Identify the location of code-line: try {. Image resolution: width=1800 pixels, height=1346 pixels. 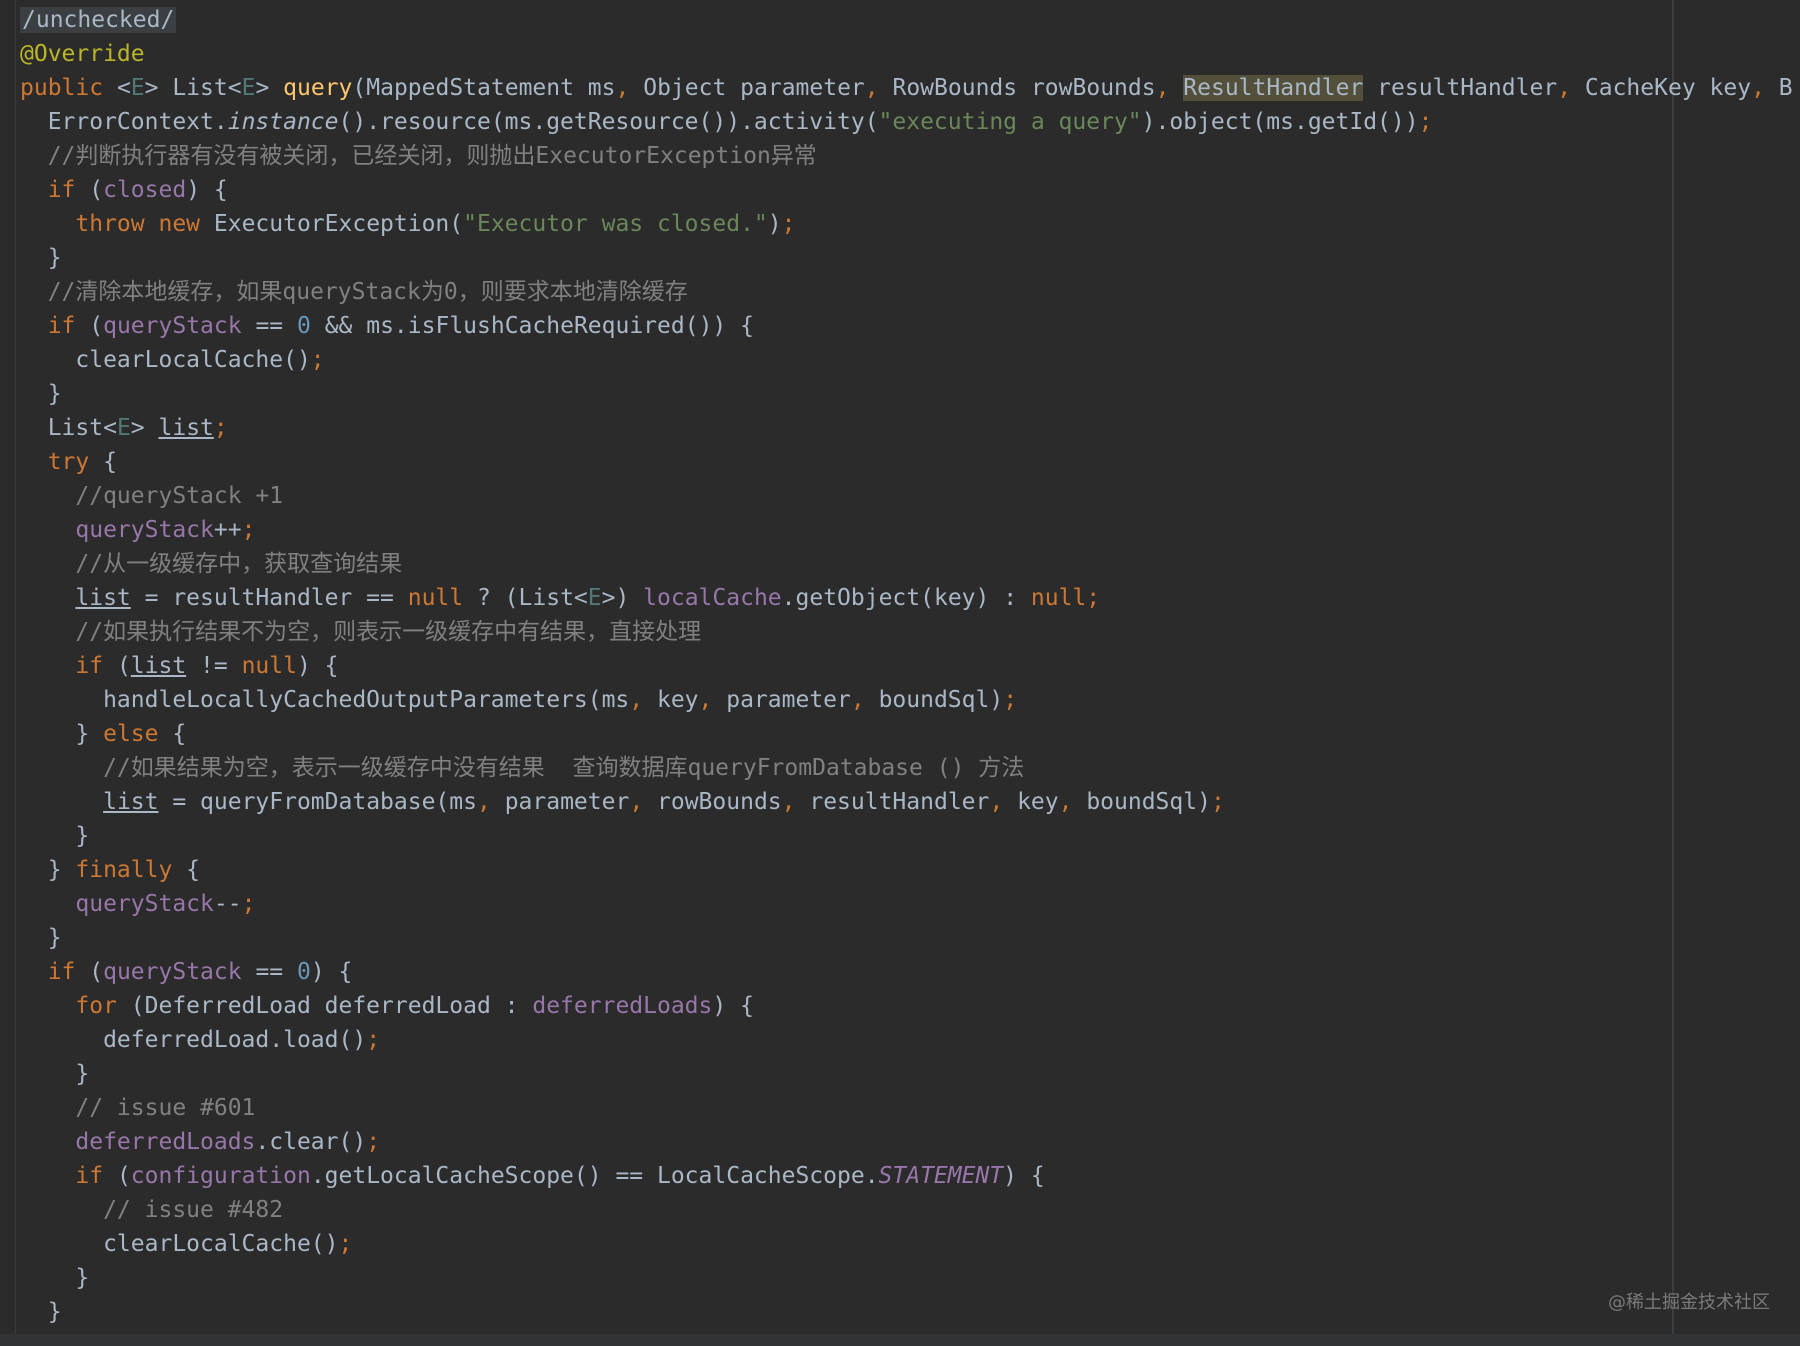
(910, 462).